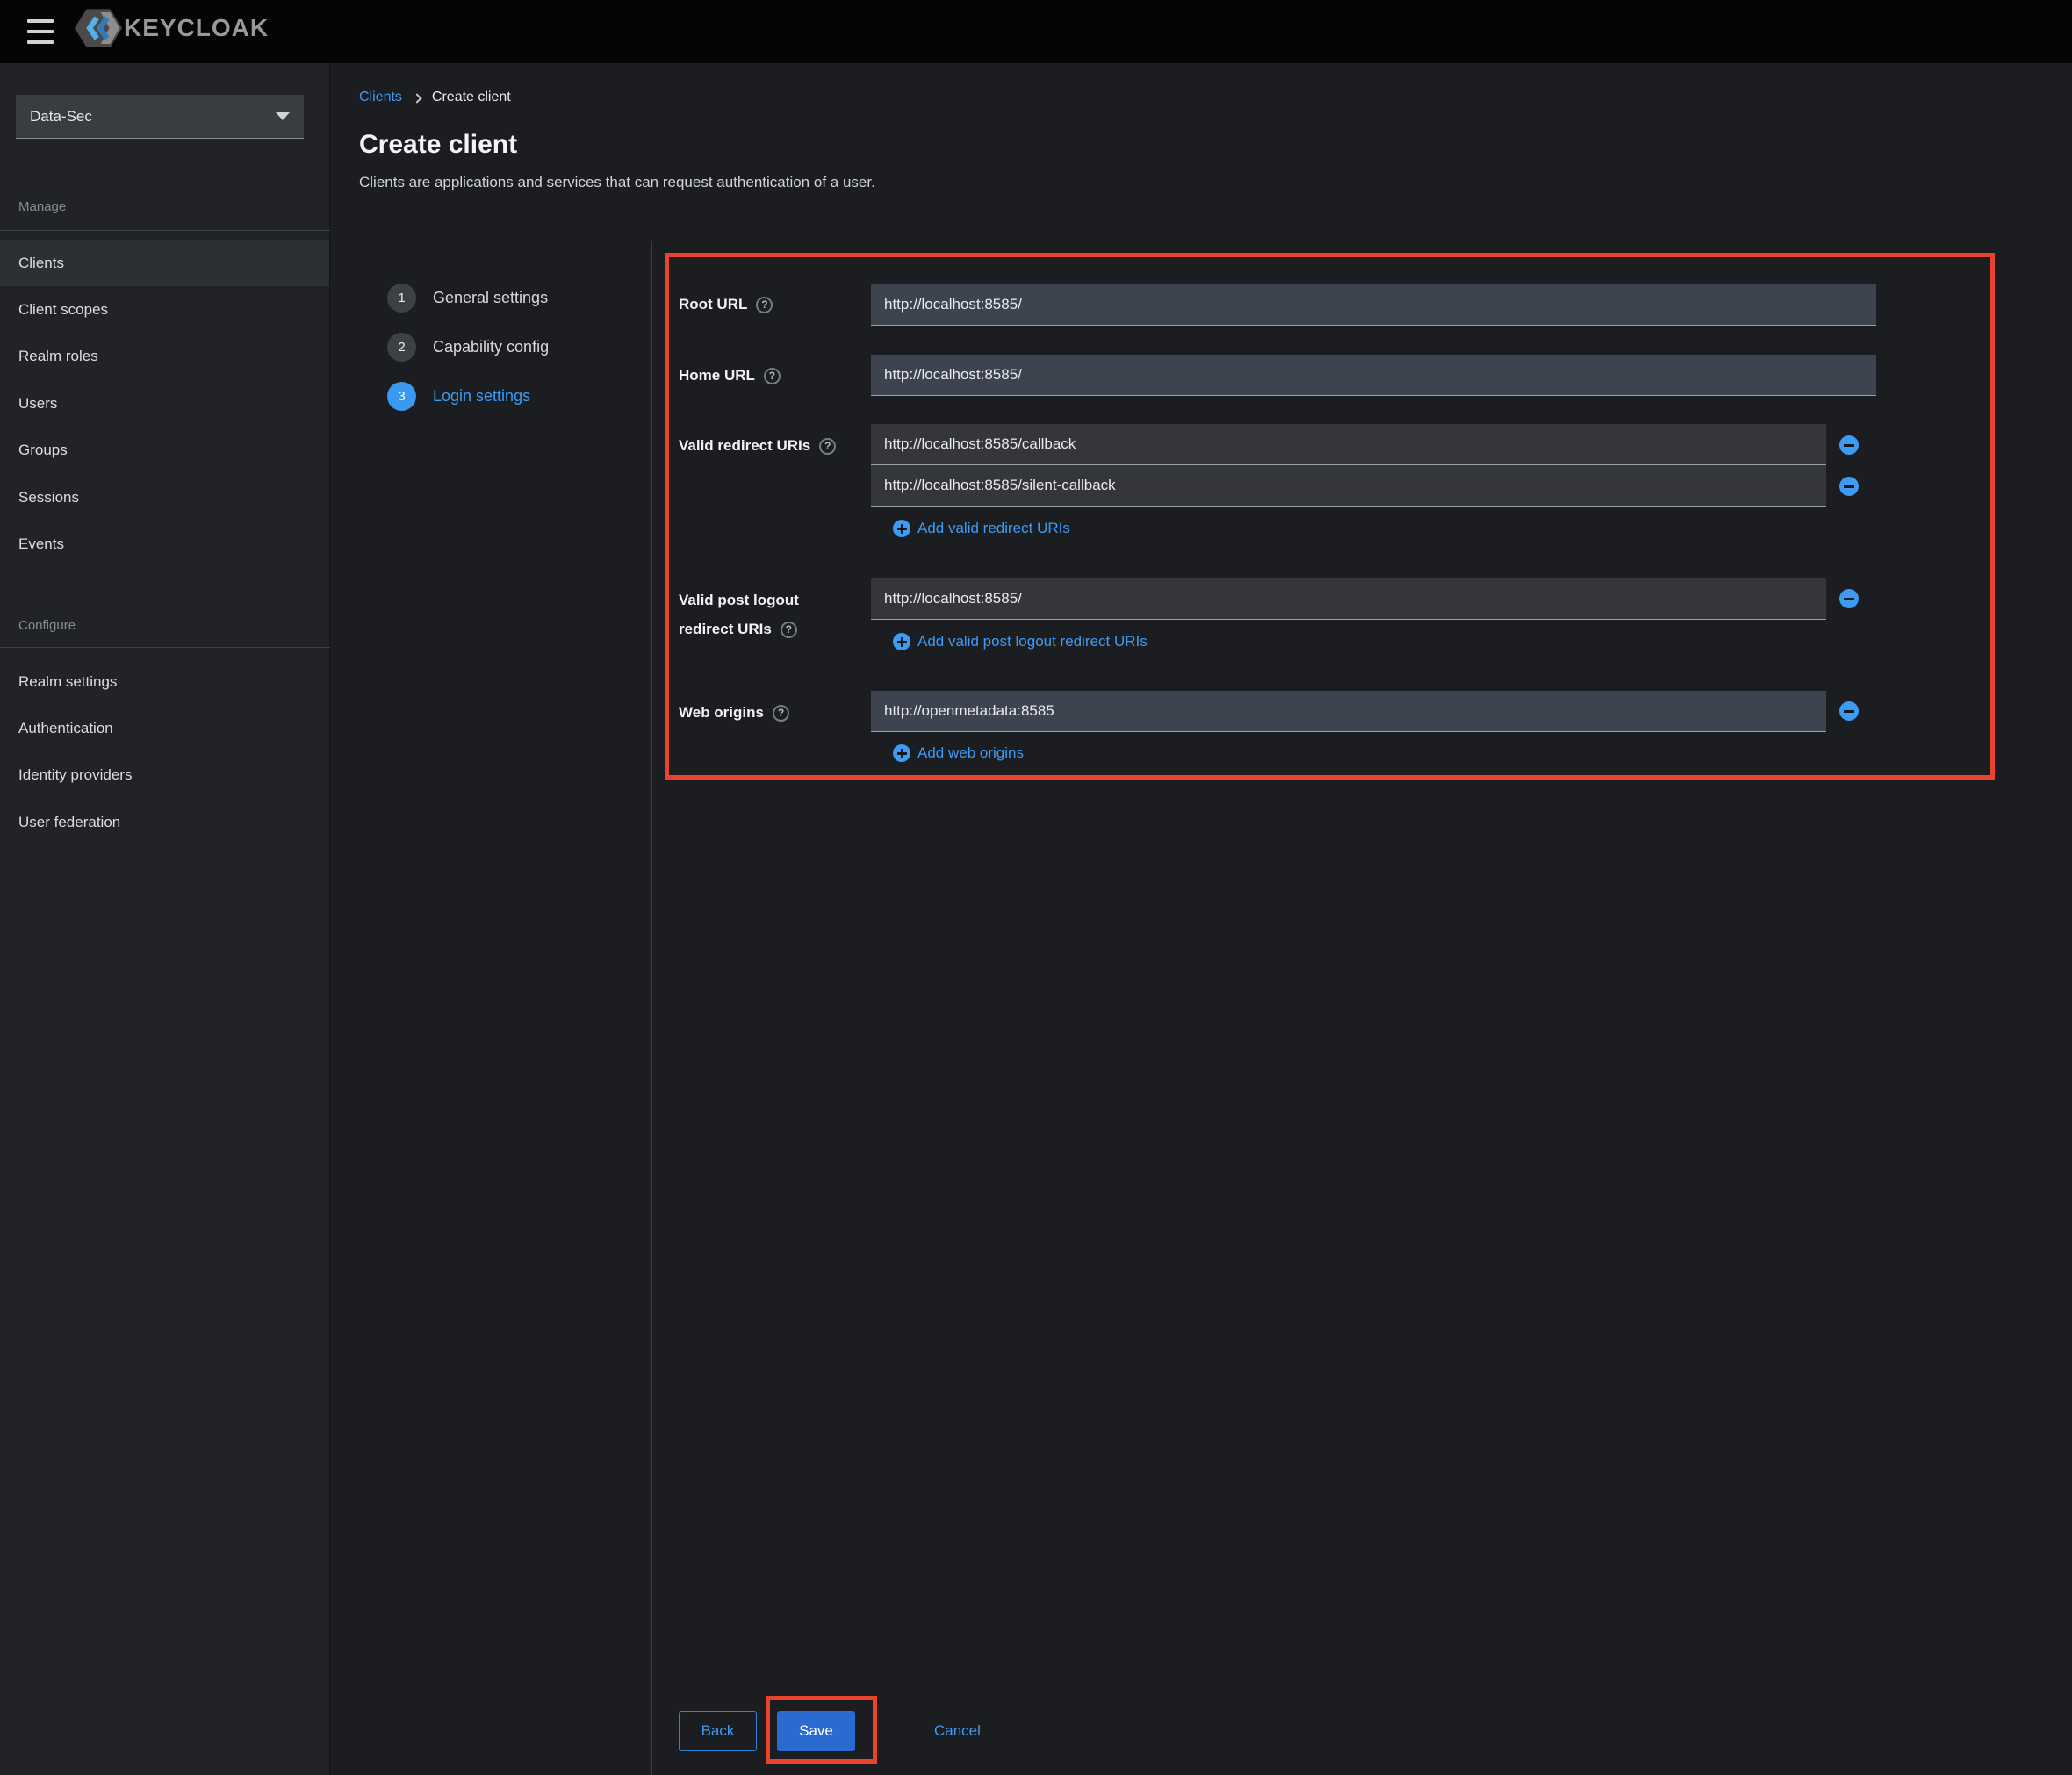  Describe the element at coordinates (61, 116) in the screenshot. I see `realm-selector-value: Data-Sec` at that location.